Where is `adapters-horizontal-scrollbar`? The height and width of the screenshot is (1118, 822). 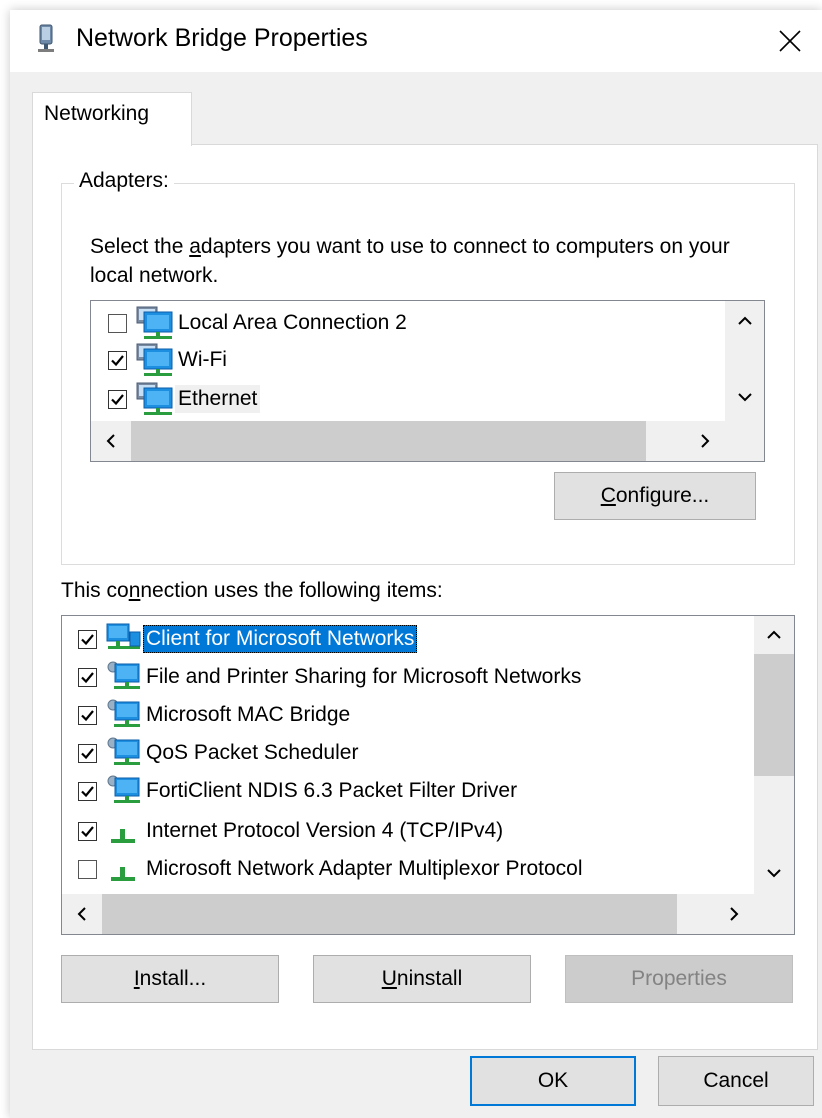 adapters-horizontal-scrollbar is located at coordinates (408, 441).